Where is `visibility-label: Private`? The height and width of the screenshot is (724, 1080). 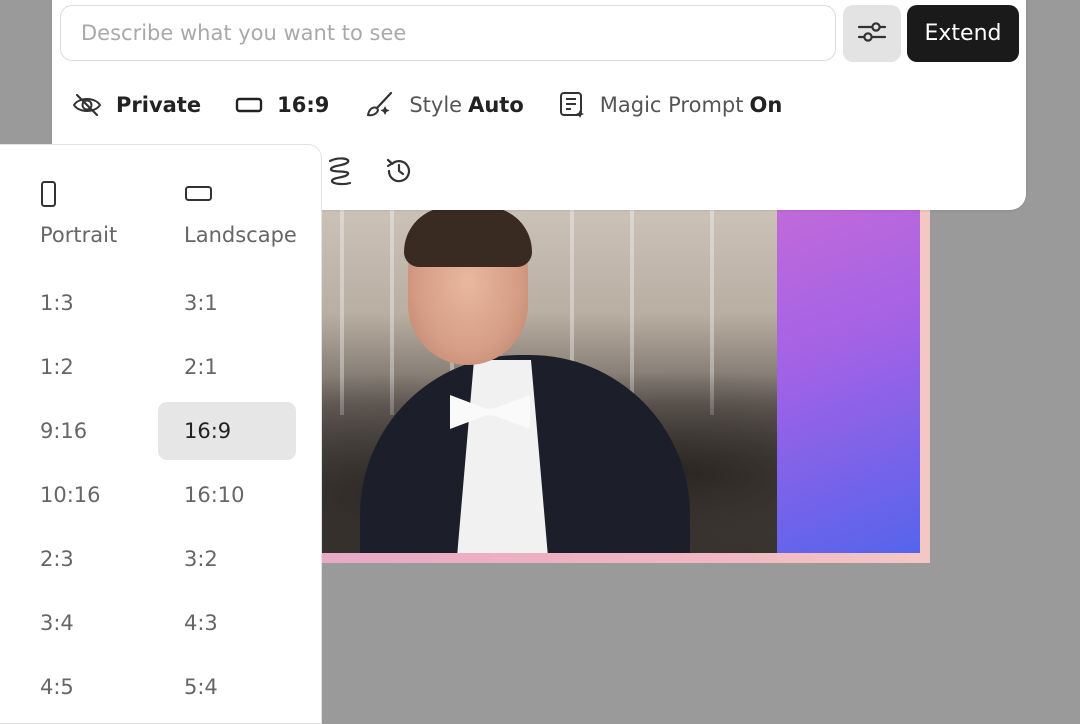 visibility-label: Private is located at coordinates (159, 105).